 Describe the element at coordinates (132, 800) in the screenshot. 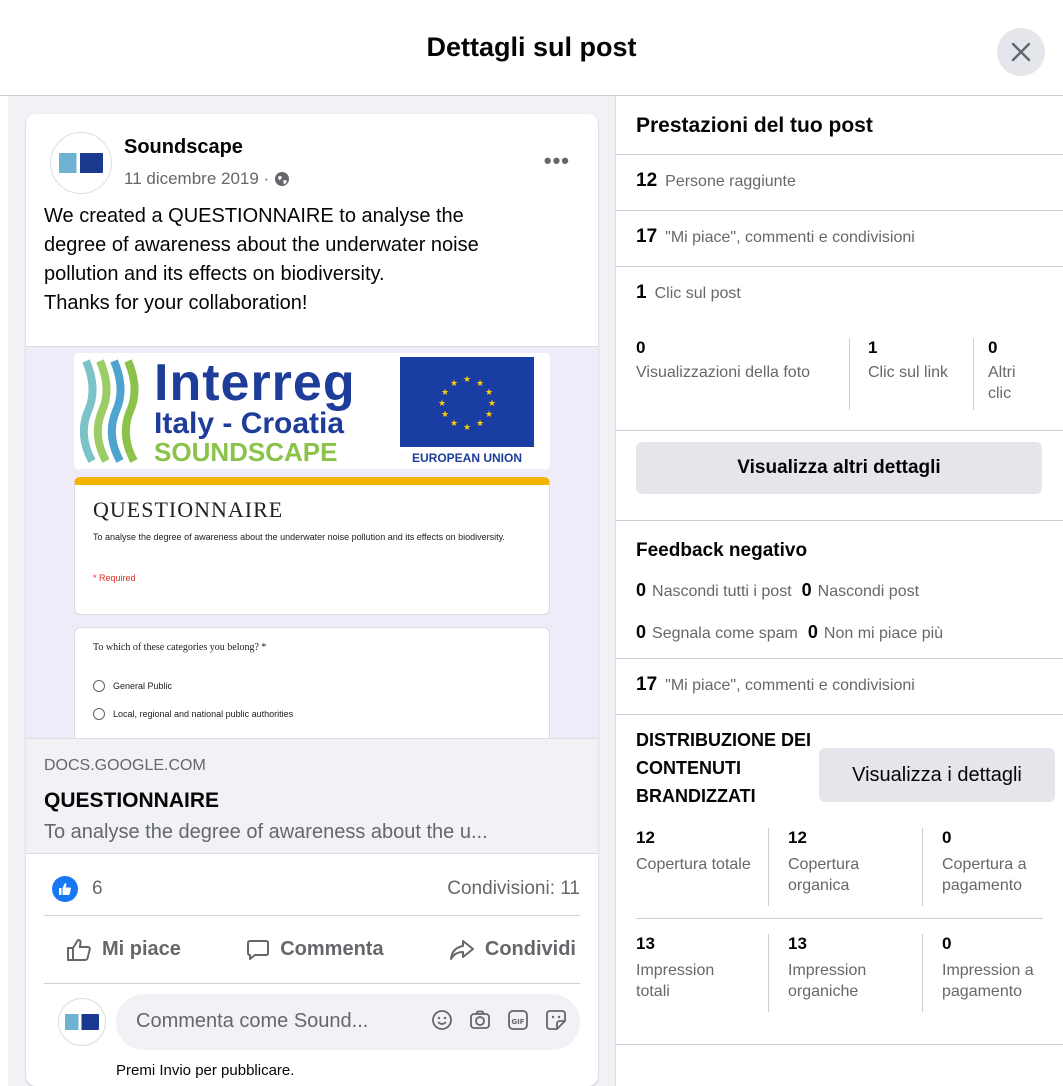

I see `link-title: QUESTIONNAIRE` at that location.